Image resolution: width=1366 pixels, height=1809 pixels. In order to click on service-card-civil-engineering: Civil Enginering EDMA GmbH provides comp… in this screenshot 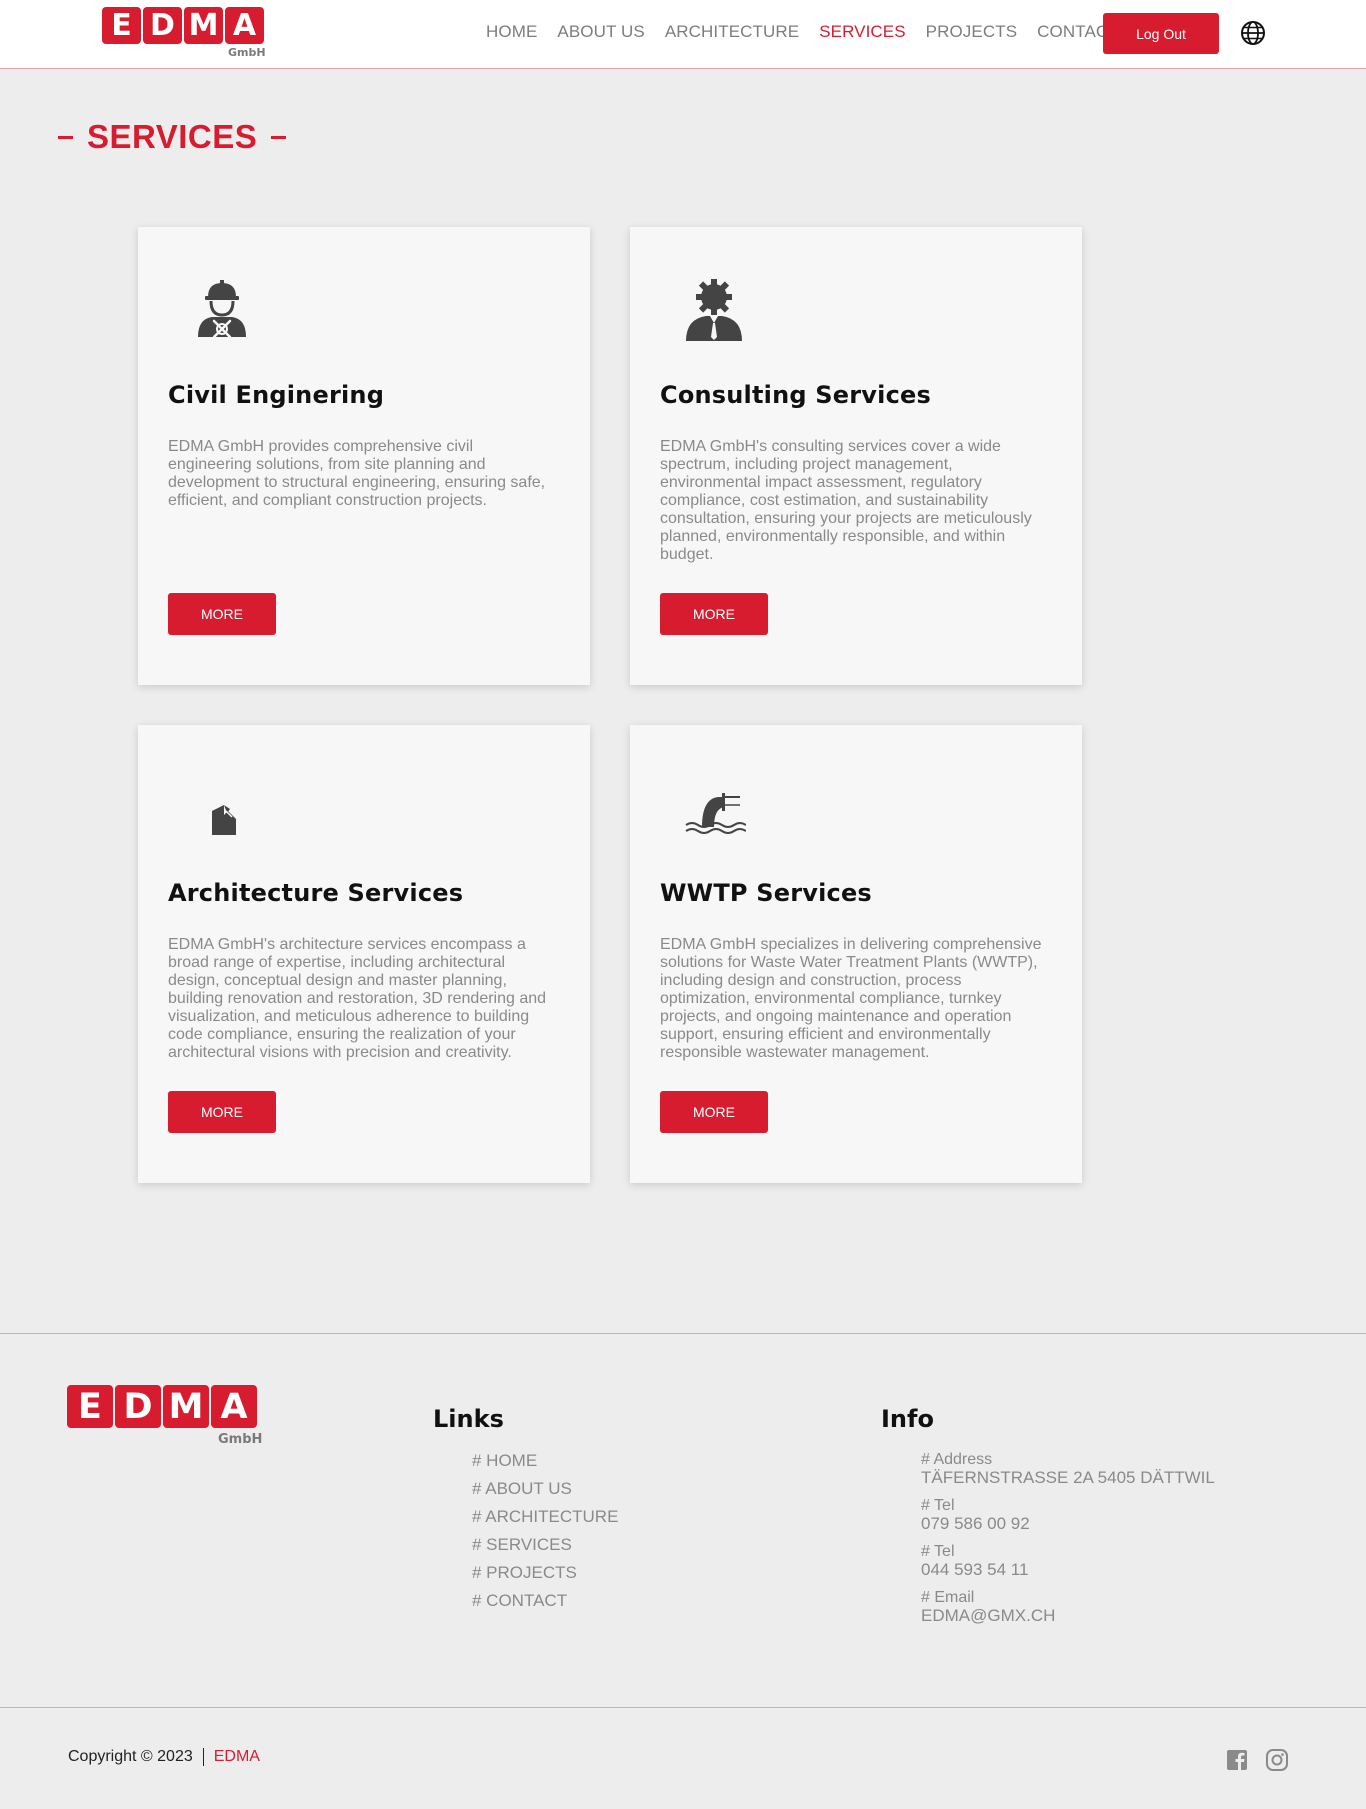, I will do `click(364, 456)`.